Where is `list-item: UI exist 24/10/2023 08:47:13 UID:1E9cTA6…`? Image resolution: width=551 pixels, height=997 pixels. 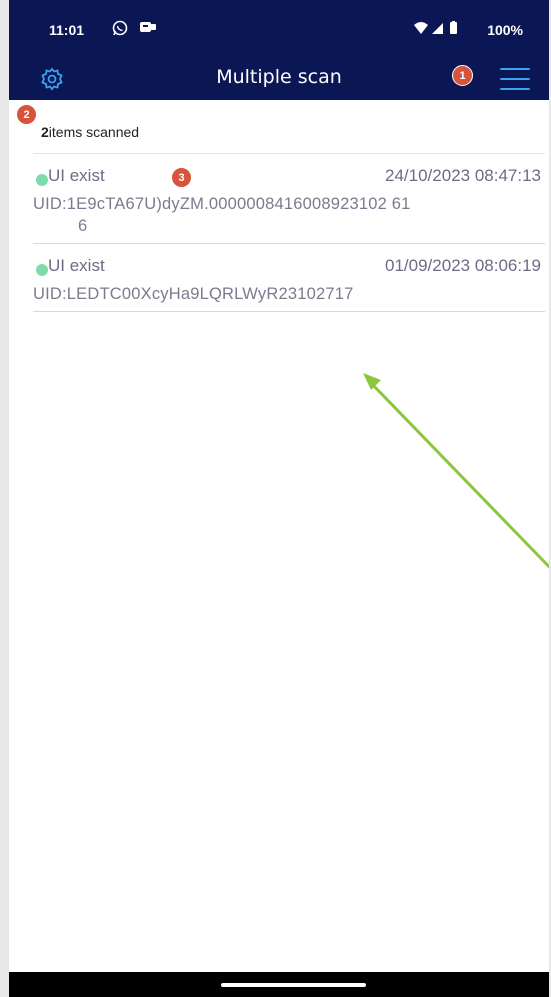 list-item: UI exist 24/10/2023 08:47:13 UID:1E9cTA6… is located at coordinates (289, 199).